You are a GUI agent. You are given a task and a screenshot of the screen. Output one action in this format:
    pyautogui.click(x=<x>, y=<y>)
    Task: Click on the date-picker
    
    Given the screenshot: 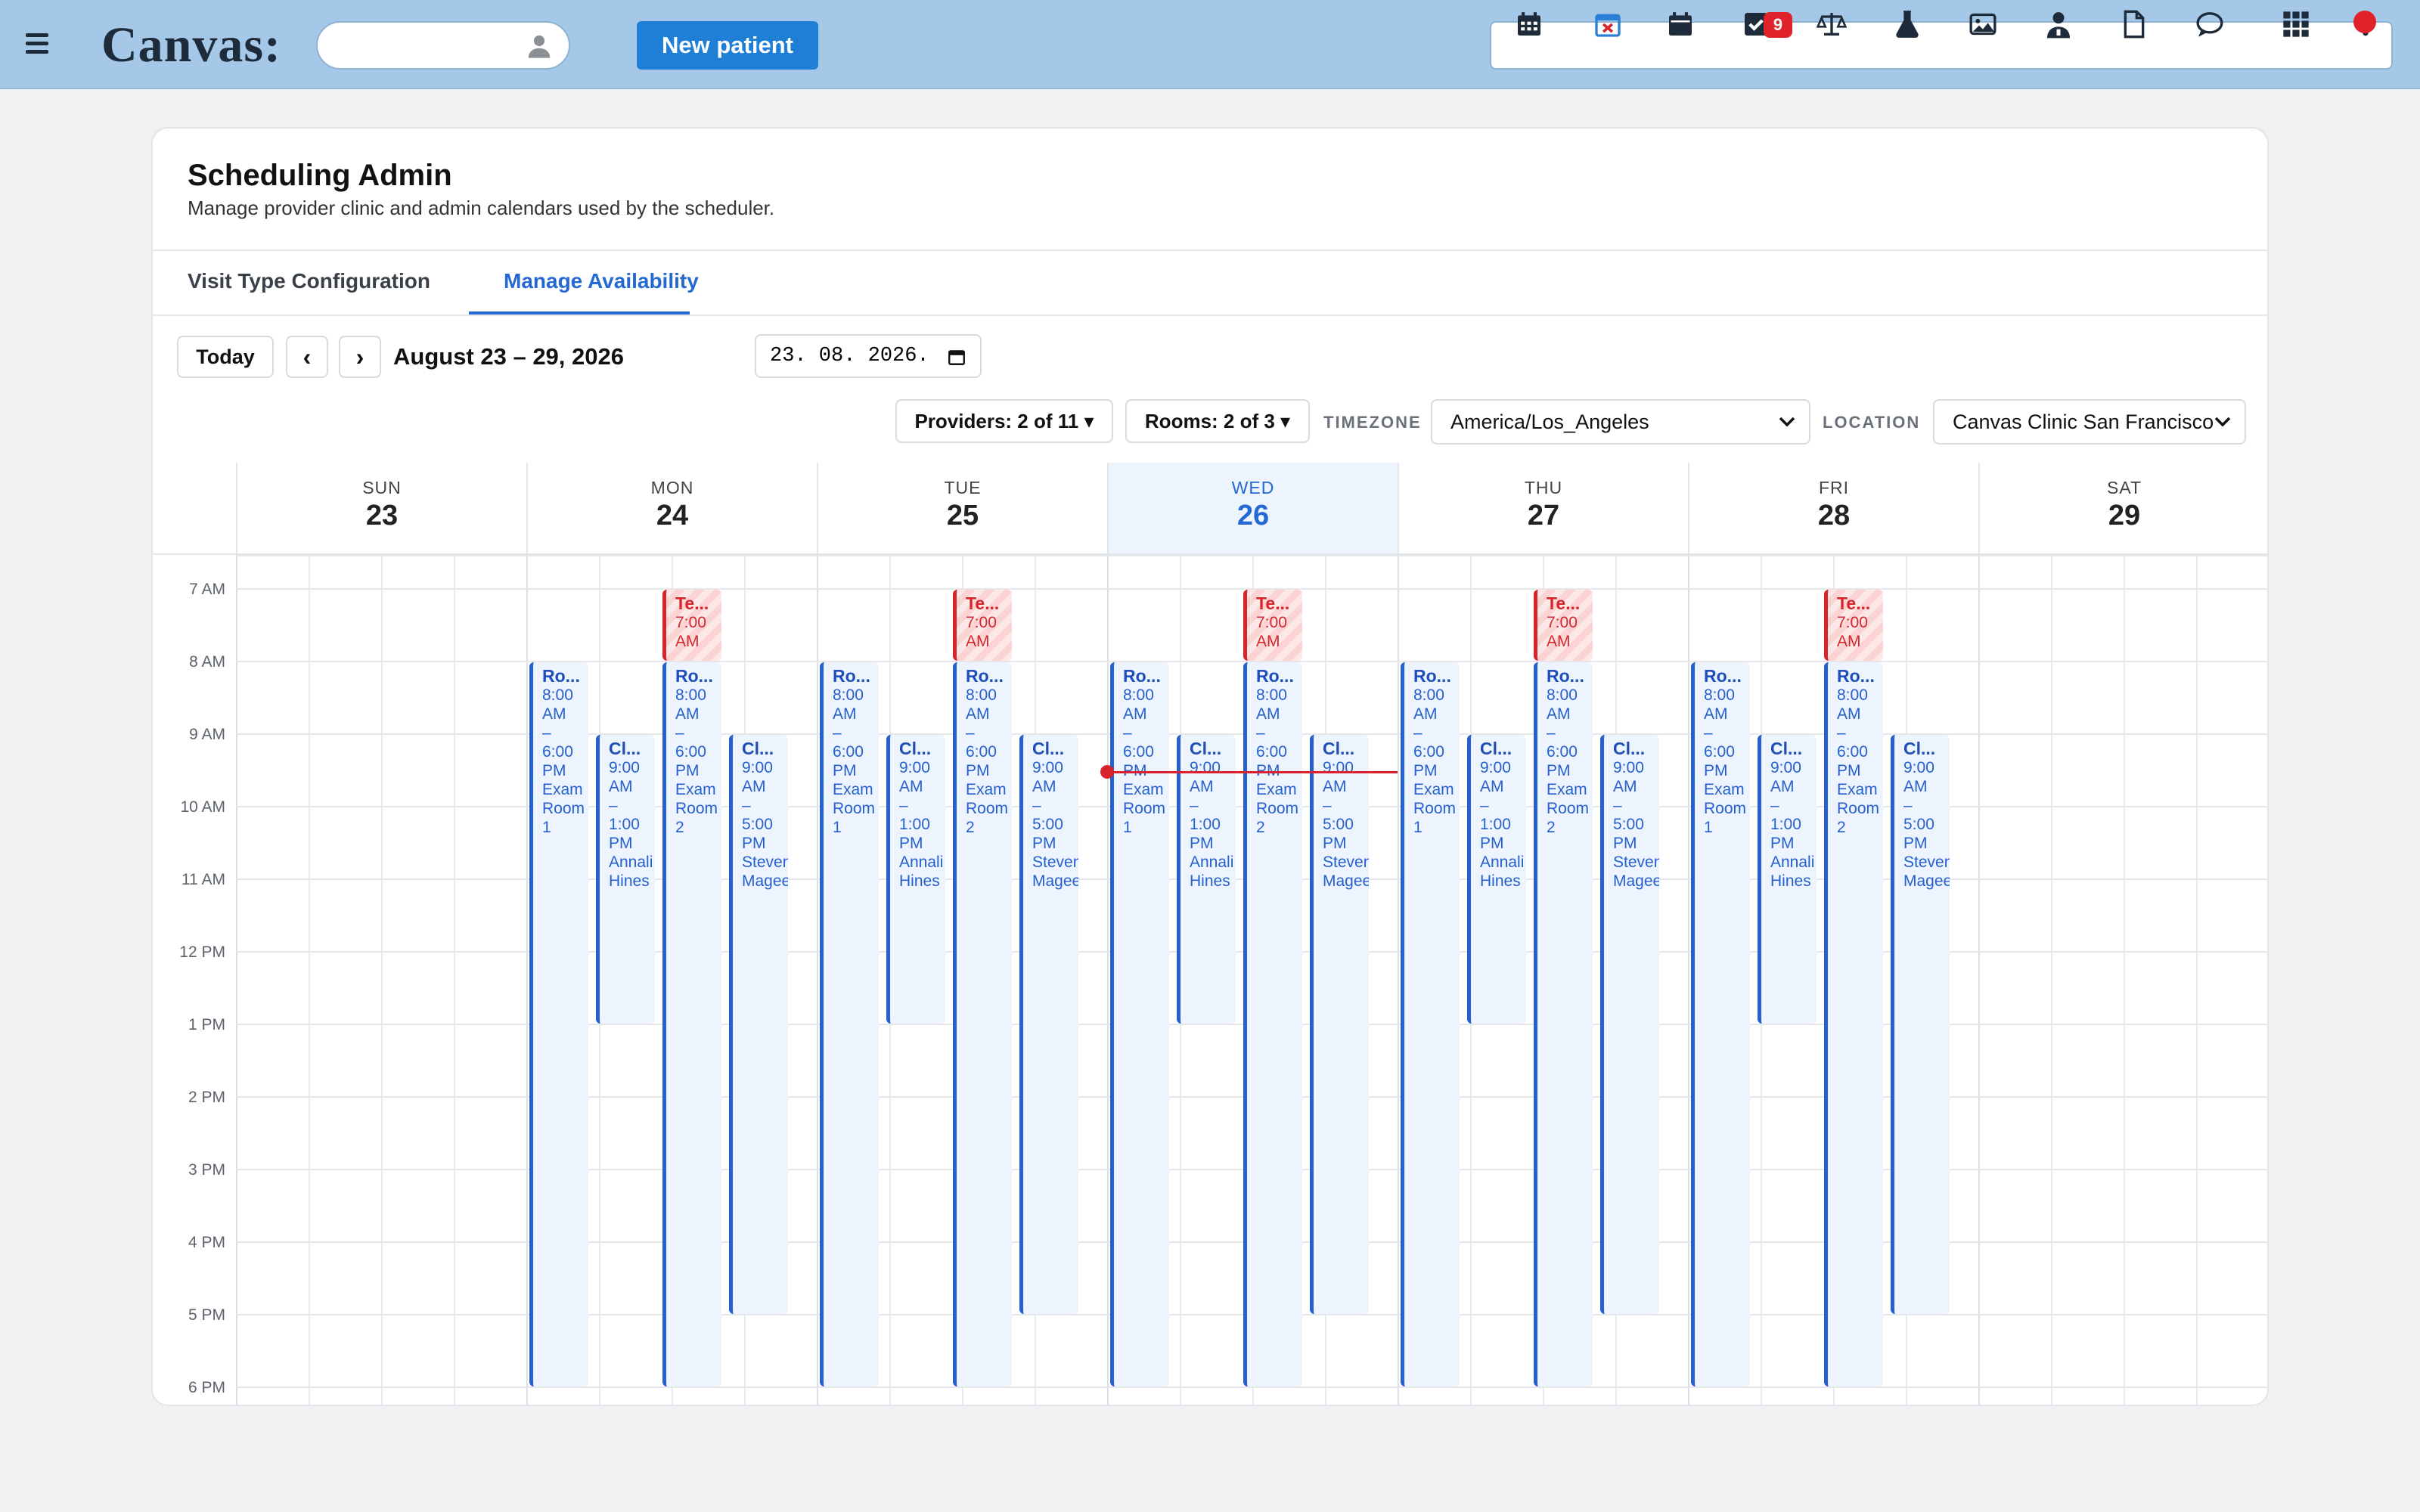 What is the action you would take?
    pyautogui.click(x=868, y=356)
    